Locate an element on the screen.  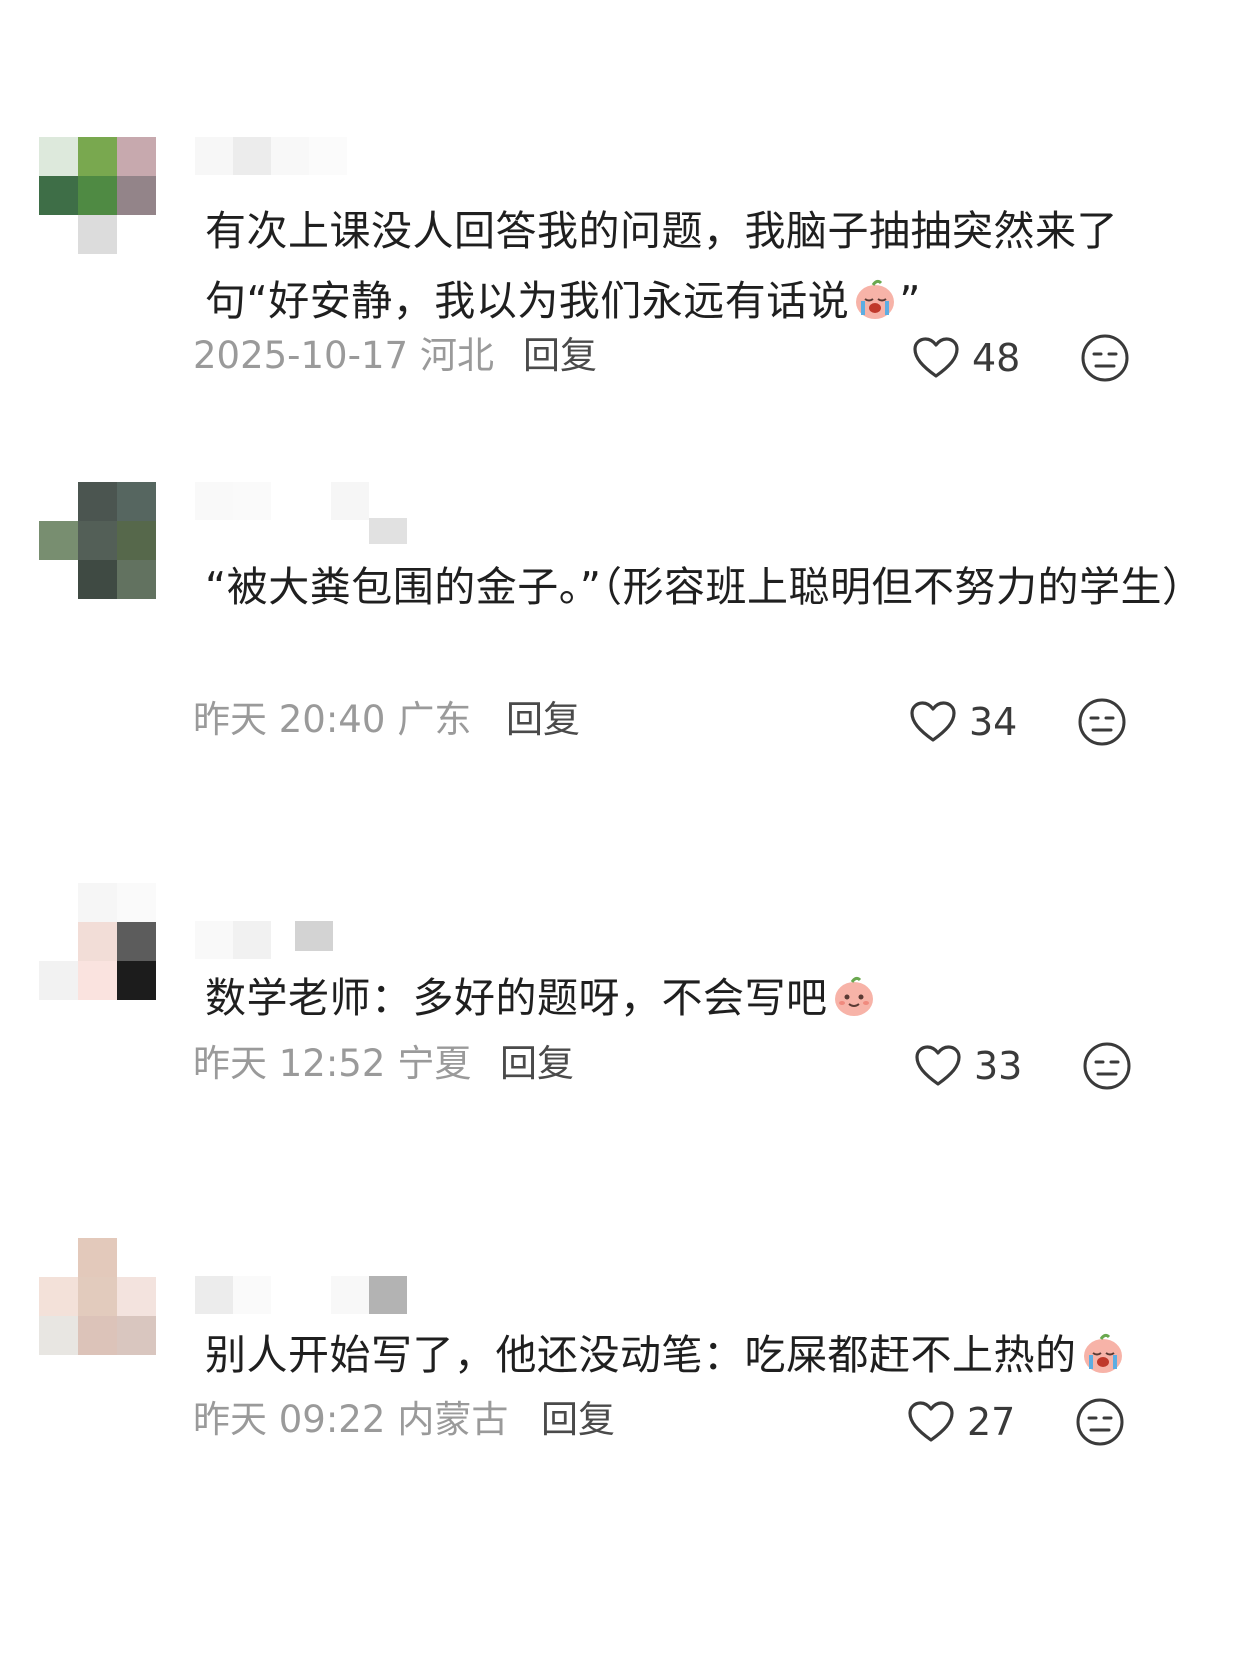
comment-time: 2025-10-17 is located at coordinates (301, 355).